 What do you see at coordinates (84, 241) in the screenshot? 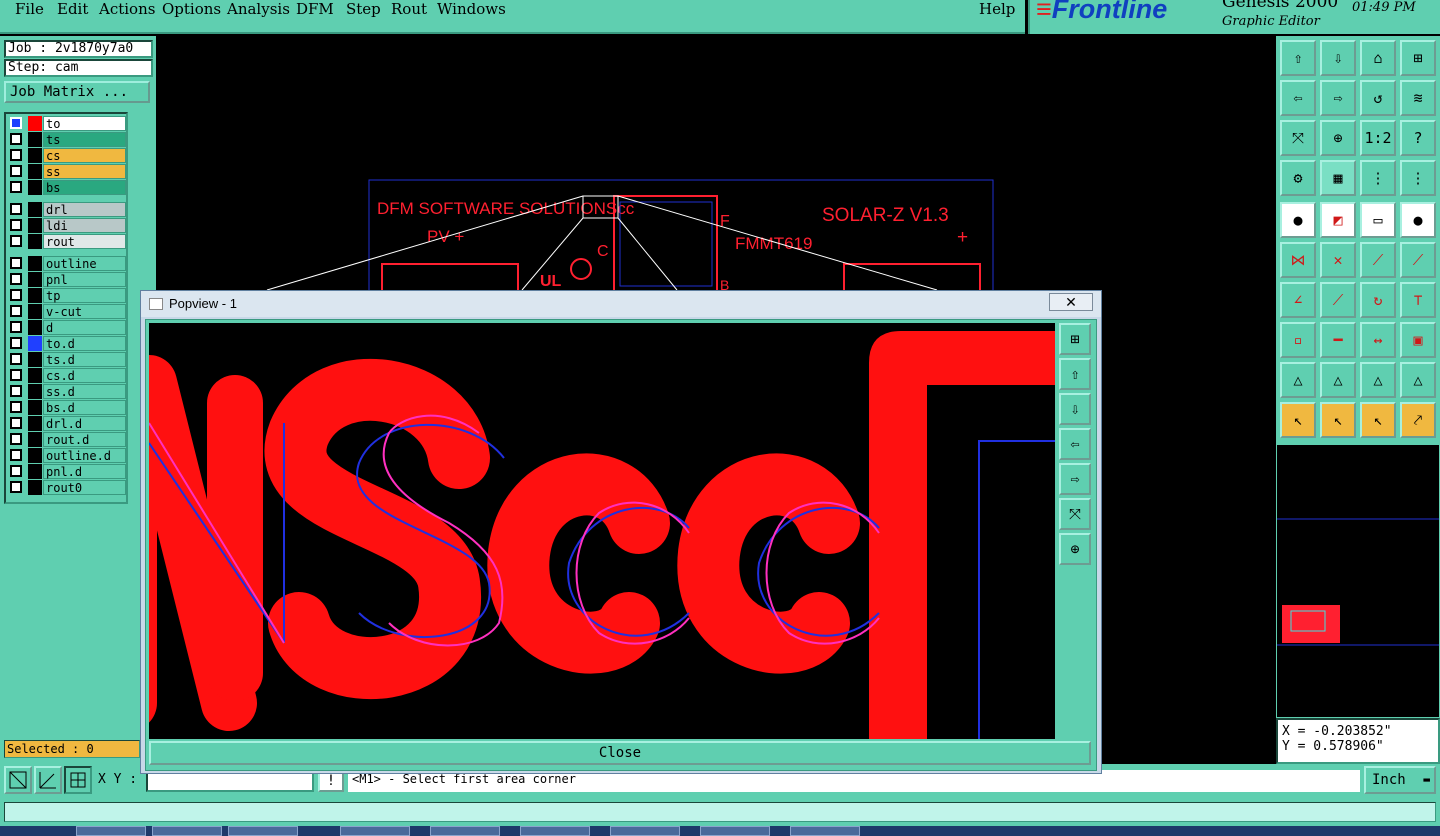
I see `layer-name: rout` at bounding box center [84, 241].